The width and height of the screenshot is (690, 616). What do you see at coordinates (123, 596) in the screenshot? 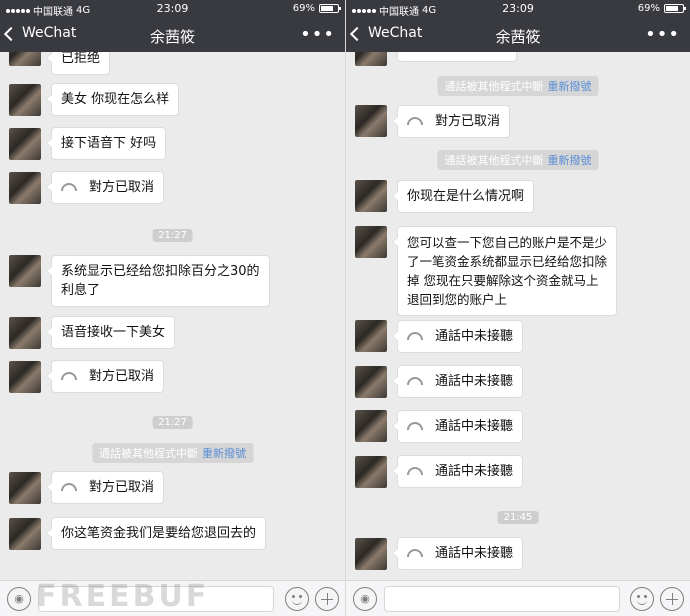
I see `watermark: FREEBUF` at bounding box center [123, 596].